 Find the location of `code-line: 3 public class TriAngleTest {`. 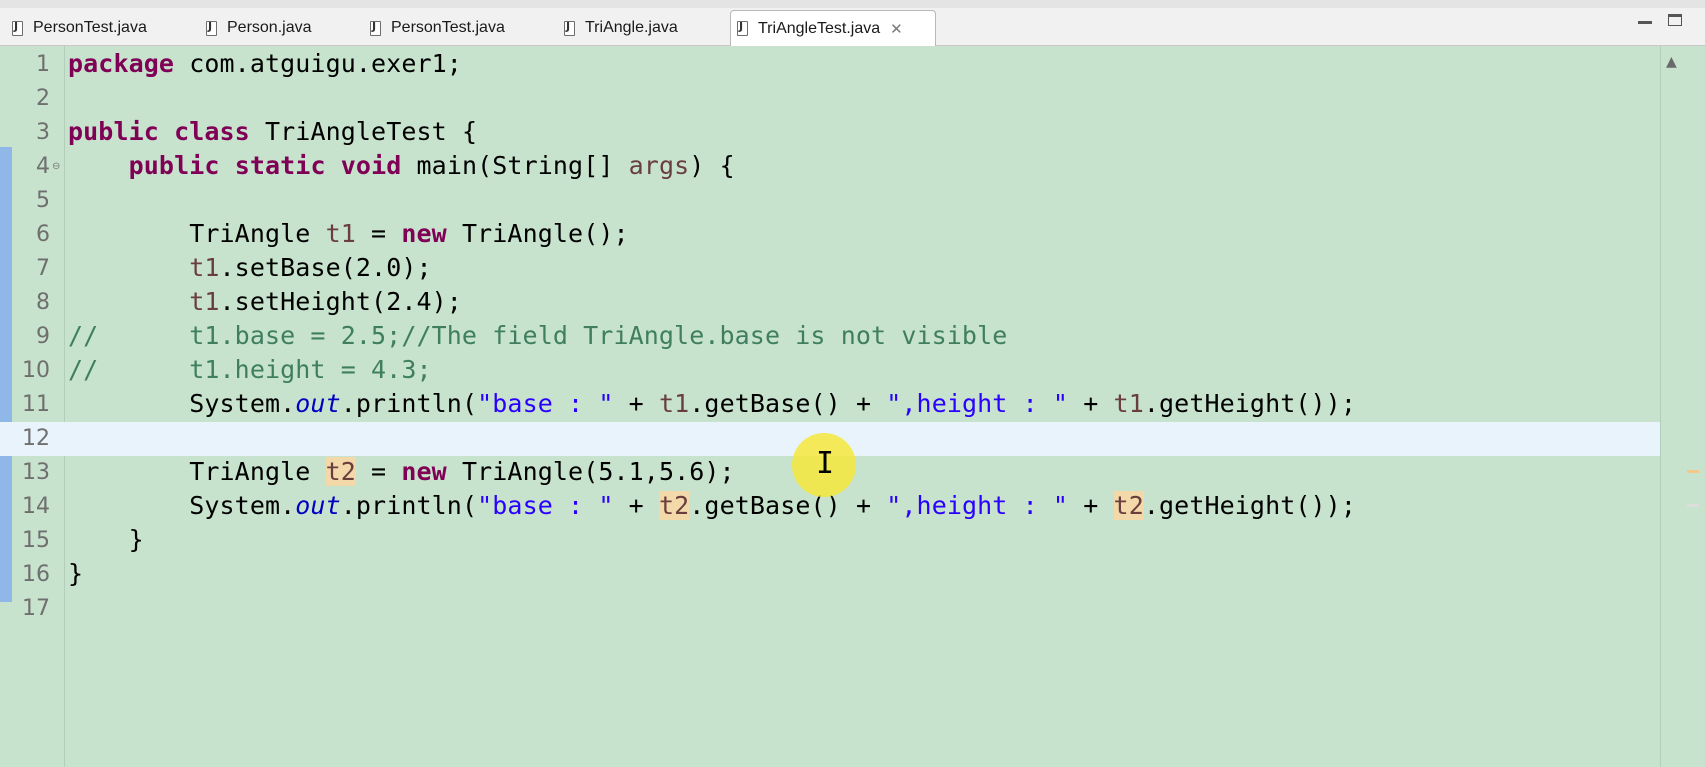

code-line: 3 public class TriAngleTest { is located at coordinates (830, 133).